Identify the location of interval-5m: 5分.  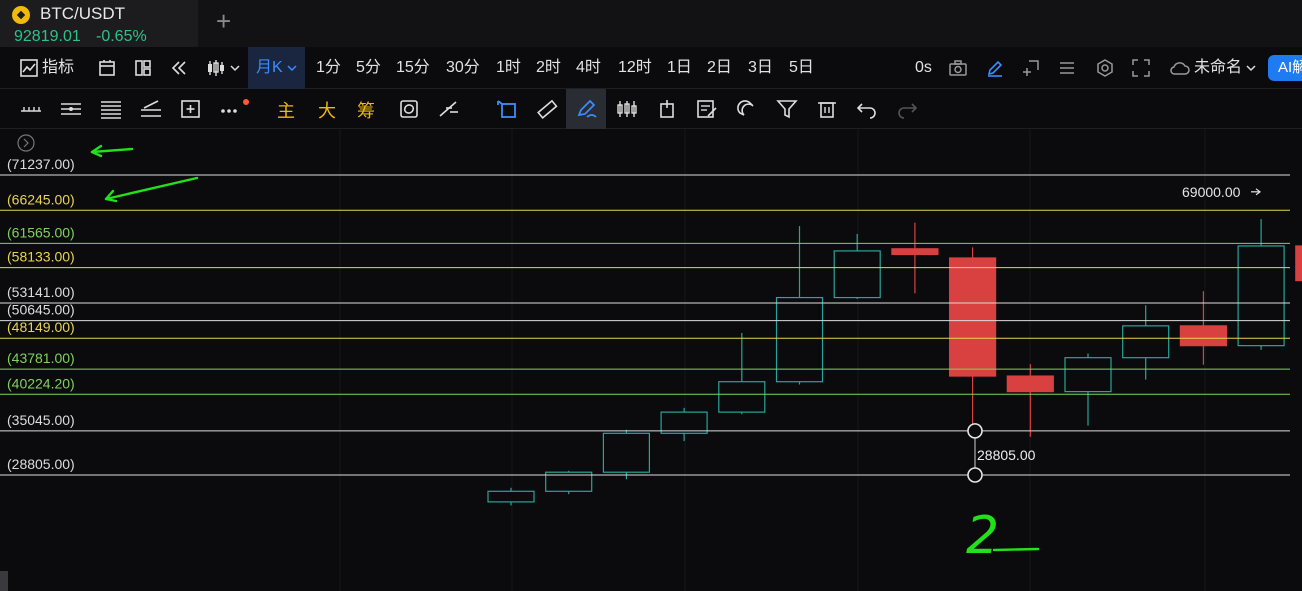
(368, 68).